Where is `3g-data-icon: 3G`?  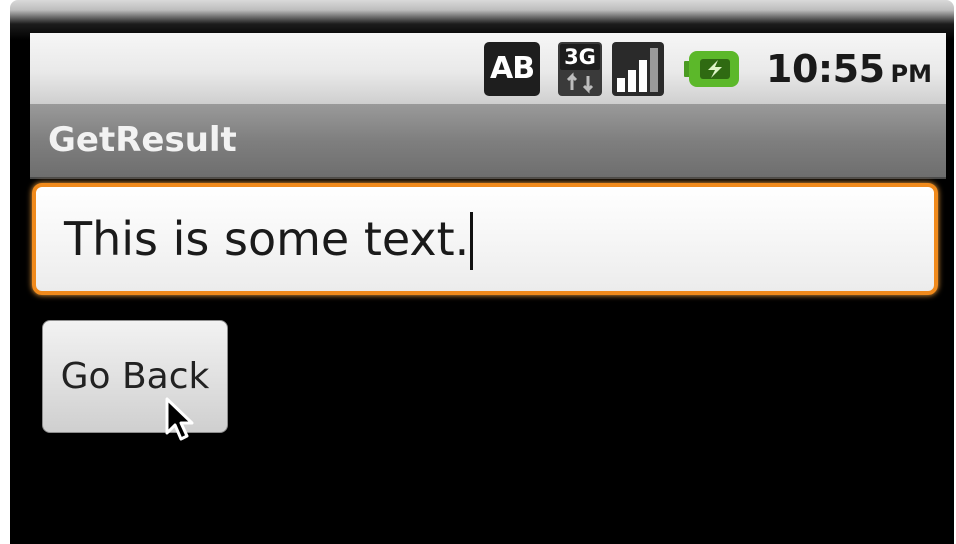 3g-data-icon: 3G is located at coordinates (580, 68).